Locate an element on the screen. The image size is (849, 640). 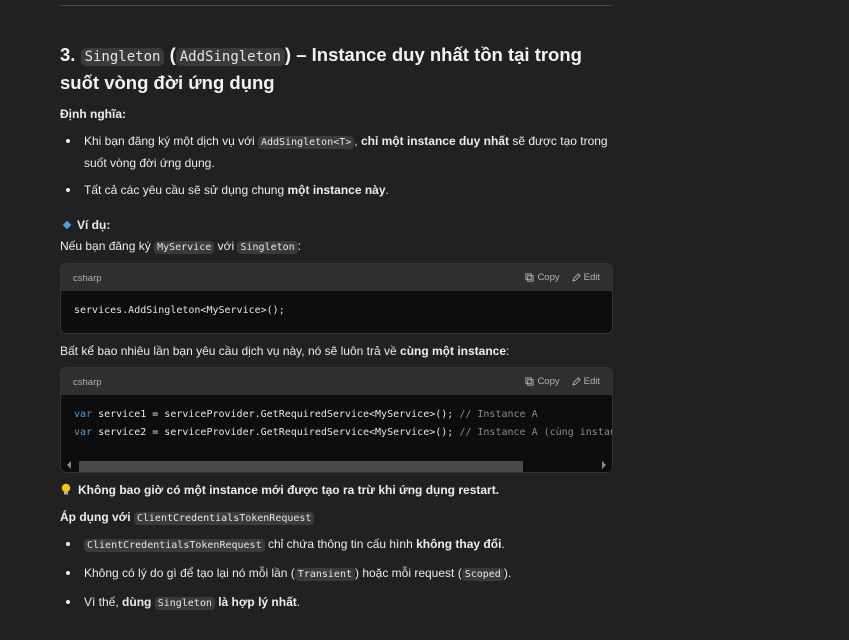
example-intro: Nếu bạn đăng ký MyService với Singleton: is located at coordinates (180, 247).